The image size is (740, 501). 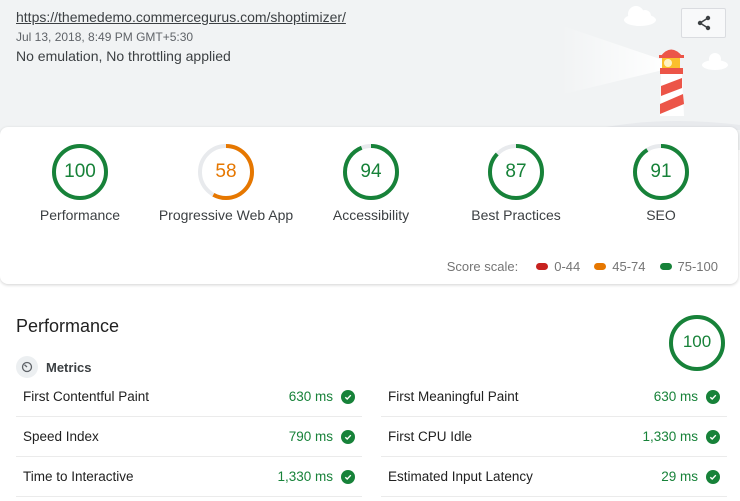 What do you see at coordinates (453, 396) in the screenshot?
I see `metric-name: First Meaningful Paint` at bounding box center [453, 396].